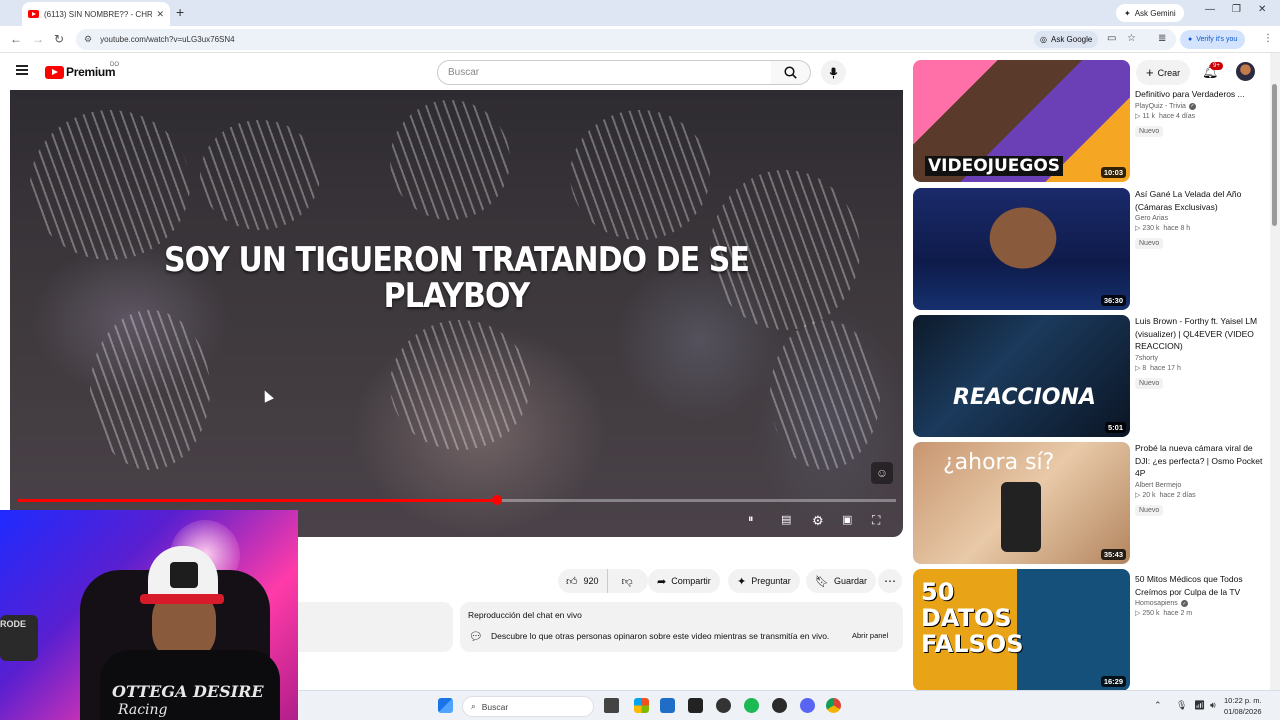 The image size is (1280, 720). I want to click on video-channel: Albert Bermejo, so click(1158, 485).